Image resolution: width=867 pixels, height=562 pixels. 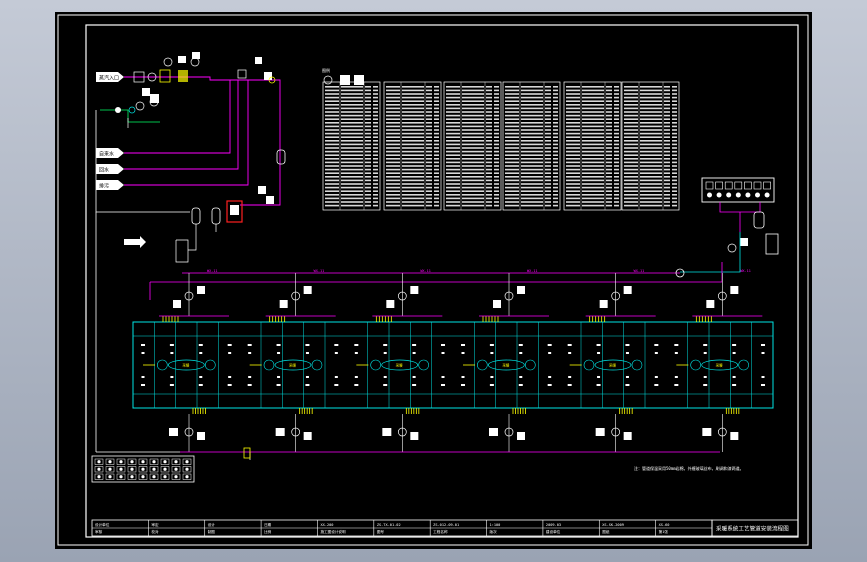 I want to click on legend-symbol, so click(x=143, y=469).